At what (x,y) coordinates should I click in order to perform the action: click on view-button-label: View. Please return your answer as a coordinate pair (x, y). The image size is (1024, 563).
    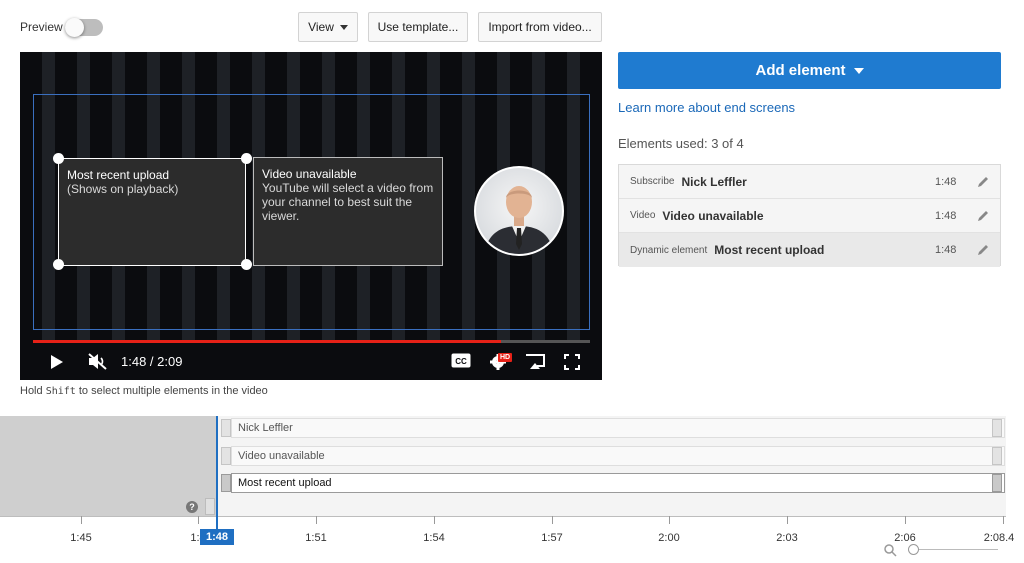
    Looking at the image, I should click on (321, 27).